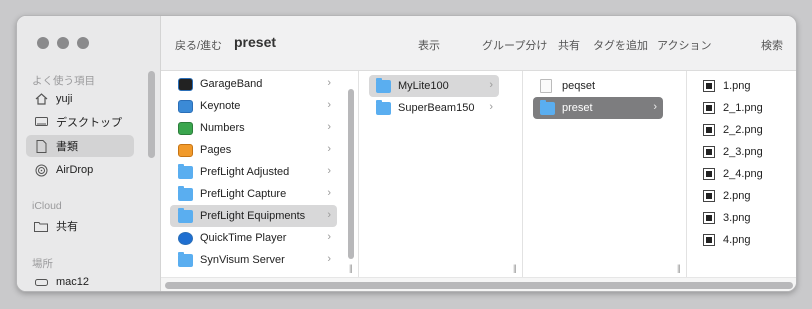 This screenshot has width=812, height=309. I want to click on home-icon, so click(41, 99).